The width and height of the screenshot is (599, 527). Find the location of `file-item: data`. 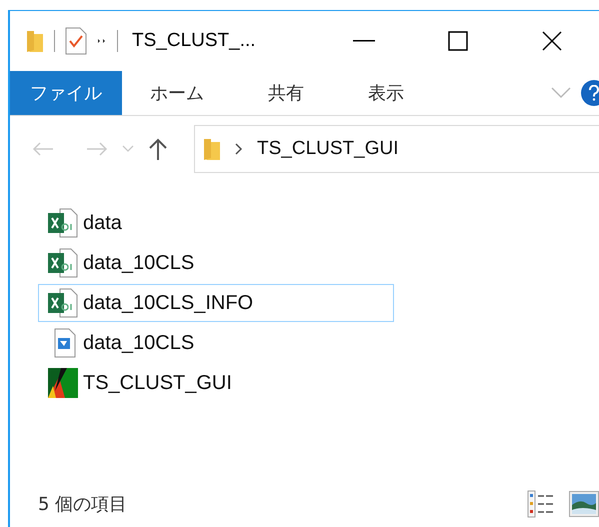

file-item: data is located at coordinates (216, 223).